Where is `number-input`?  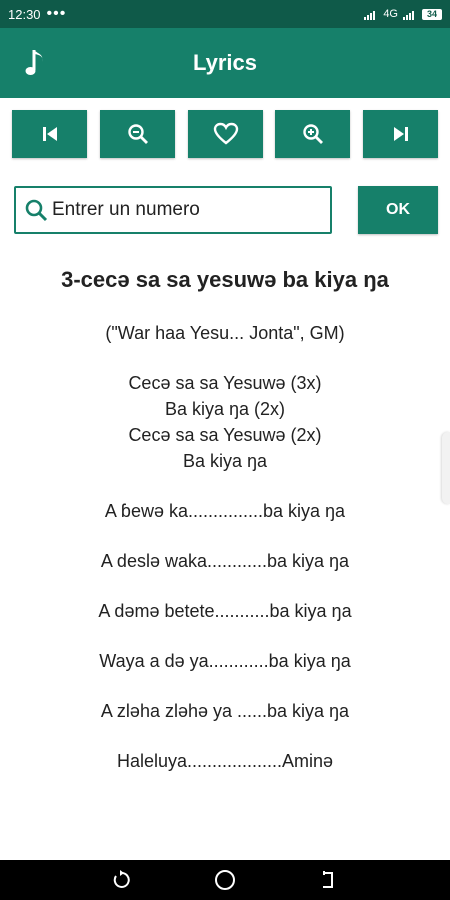
number-input is located at coordinates (182, 210).